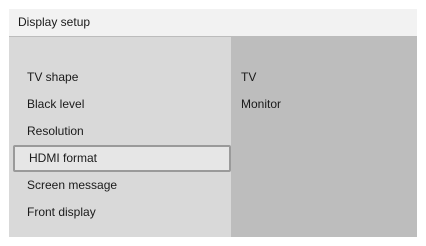 This screenshot has width=426, height=246. I want to click on page-title: Display setup, so click(54, 22).